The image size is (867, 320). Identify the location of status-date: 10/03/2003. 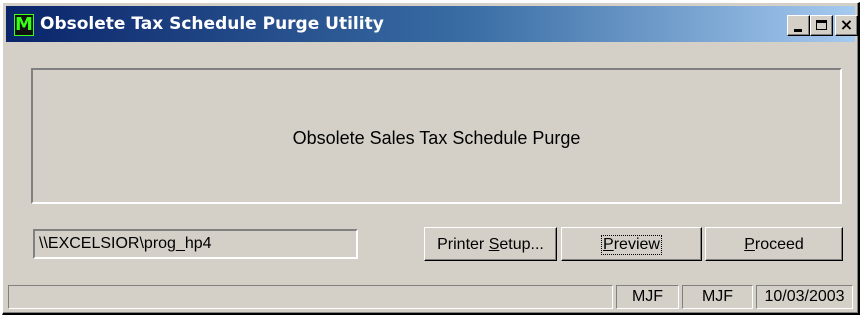
(804, 297).